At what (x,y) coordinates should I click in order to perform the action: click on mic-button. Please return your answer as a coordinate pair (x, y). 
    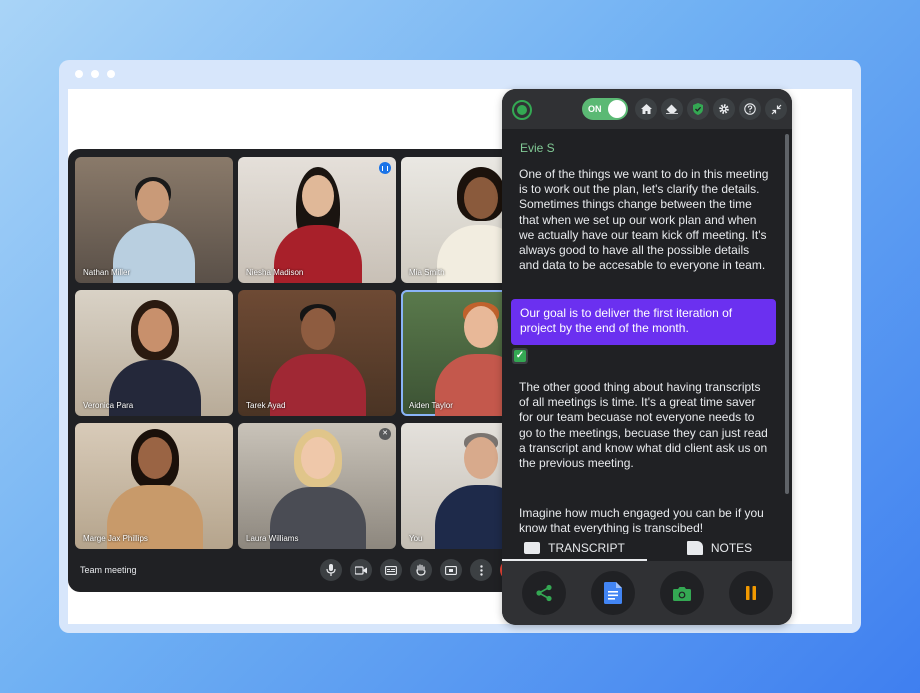
    Looking at the image, I should click on (331, 570).